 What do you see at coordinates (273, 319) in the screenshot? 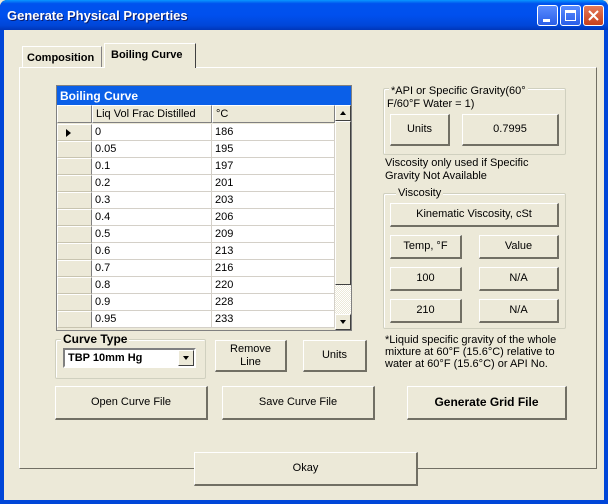
I see `cell-temp: 233` at bounding box center [273, 319].